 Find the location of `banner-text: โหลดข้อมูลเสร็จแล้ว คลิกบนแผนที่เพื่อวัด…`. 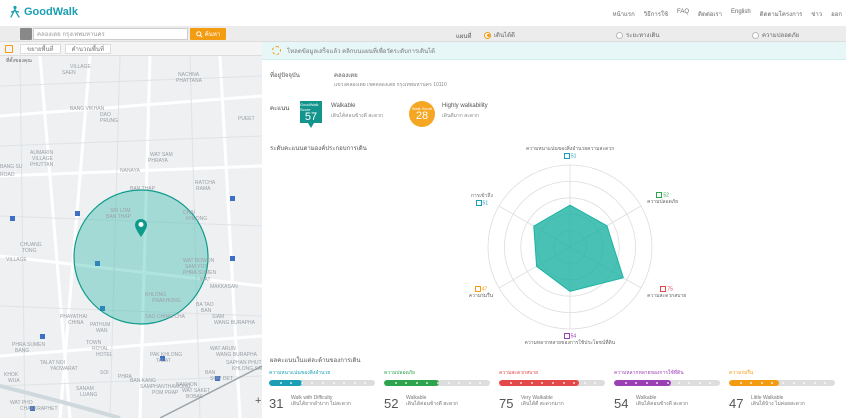

banner-text: โหลดข้อมูลเสร็จแล้ว คลิกบนแผนที่เพื่อวัด… is located at coordinates (361, 51).